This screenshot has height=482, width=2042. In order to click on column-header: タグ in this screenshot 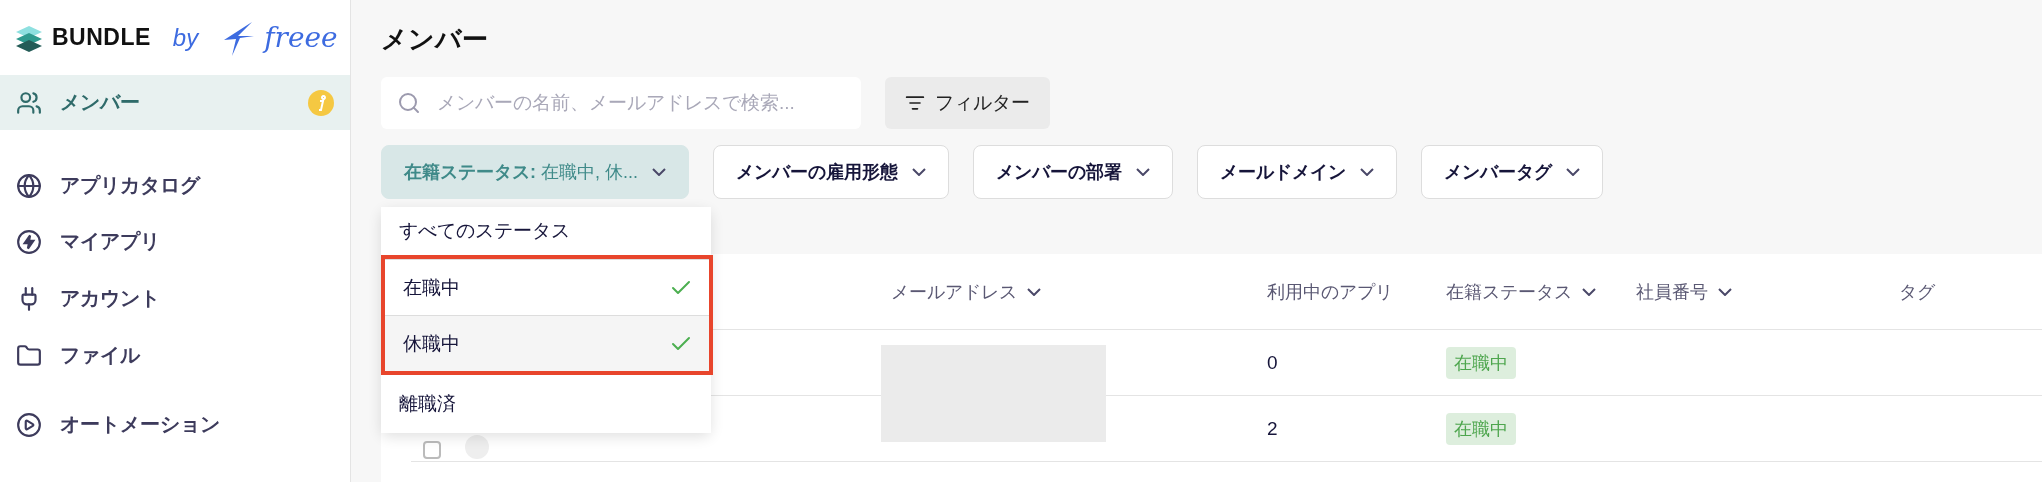, I will do `click(1917, 292)`.